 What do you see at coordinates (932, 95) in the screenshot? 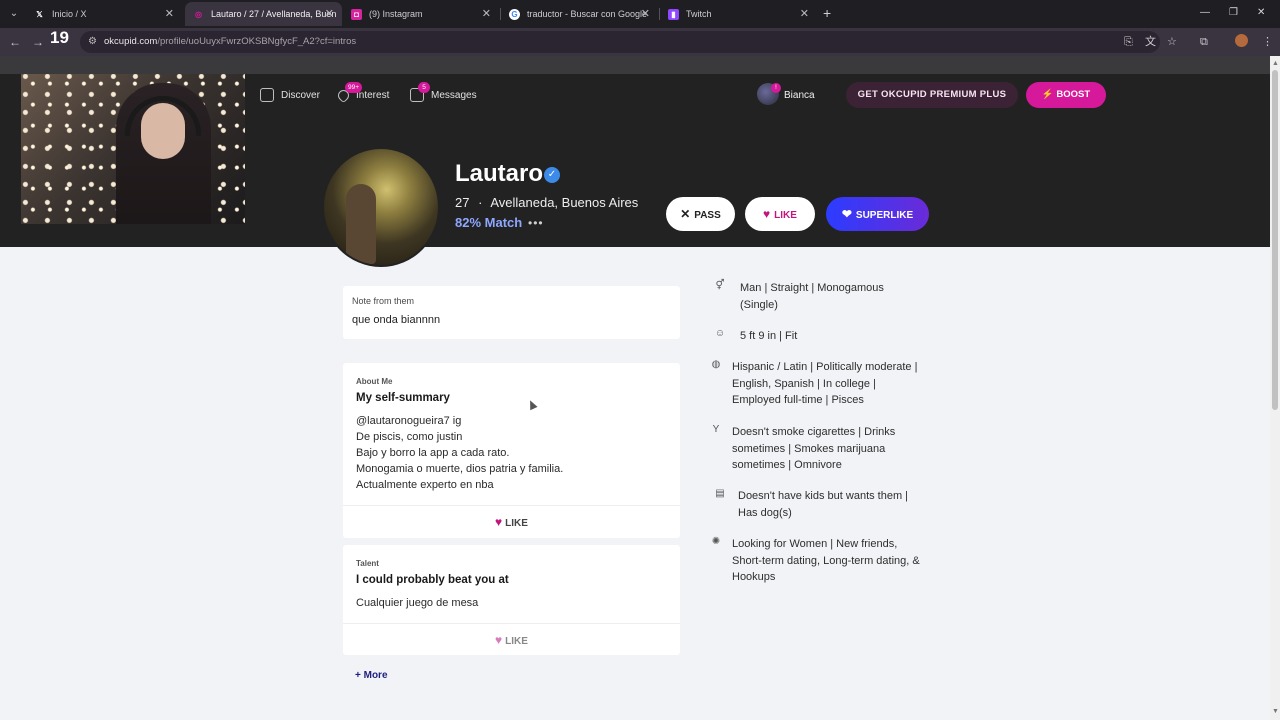
I see `premium-plus-button: GET OKCUPID PREMIUM PLUS` at bounding box center [932, 95].